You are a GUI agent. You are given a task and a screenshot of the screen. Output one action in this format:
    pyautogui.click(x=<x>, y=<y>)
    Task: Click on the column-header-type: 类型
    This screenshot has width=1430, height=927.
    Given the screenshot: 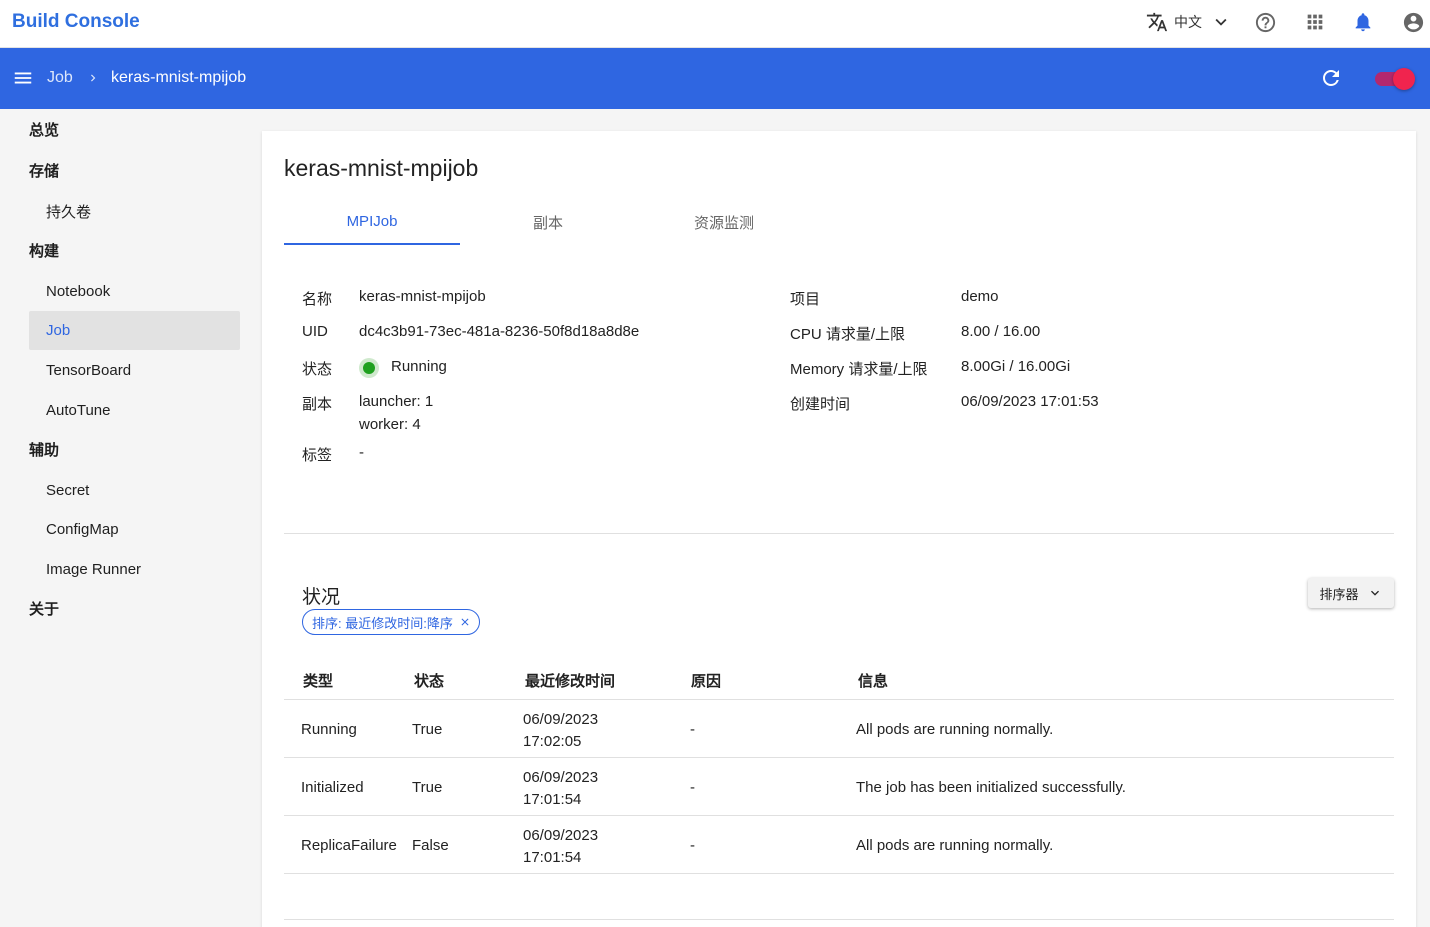 What is the action you would take?
    pyautogui.click(x=318, y=680)
    